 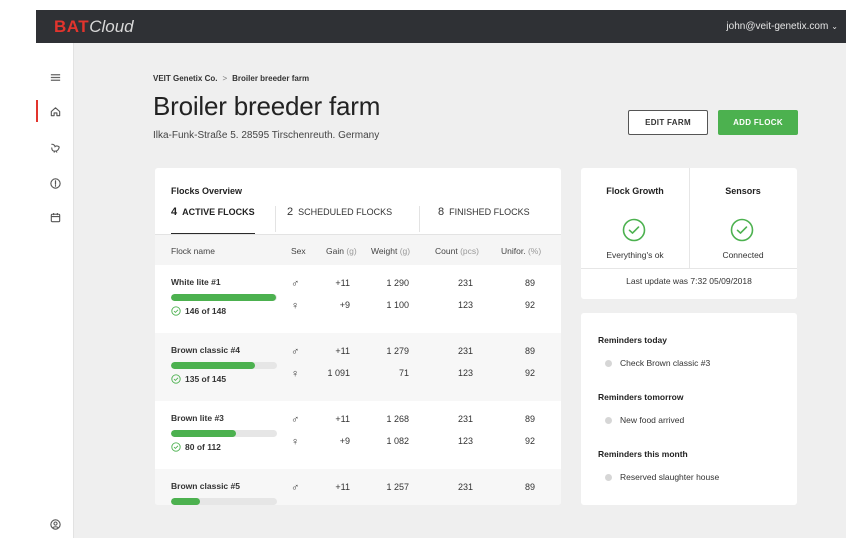 I want to click on user-menu: john@veit-genetix.com ⌄, so click(x=782, y=26).